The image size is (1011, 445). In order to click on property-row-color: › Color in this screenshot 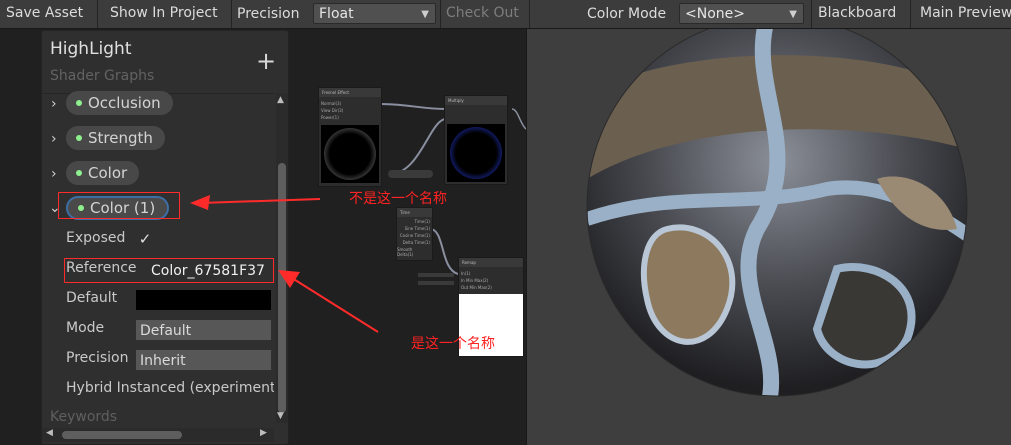, I will do `click(158, 176)`.